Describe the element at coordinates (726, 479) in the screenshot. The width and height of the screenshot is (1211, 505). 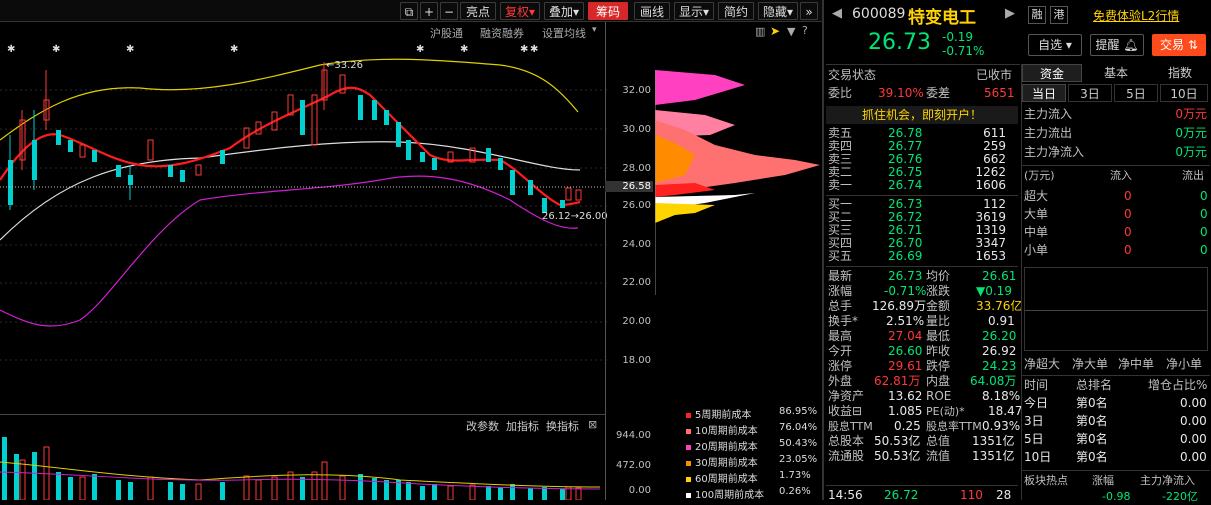
I see `legend-label: 60周期前成本` at that location.